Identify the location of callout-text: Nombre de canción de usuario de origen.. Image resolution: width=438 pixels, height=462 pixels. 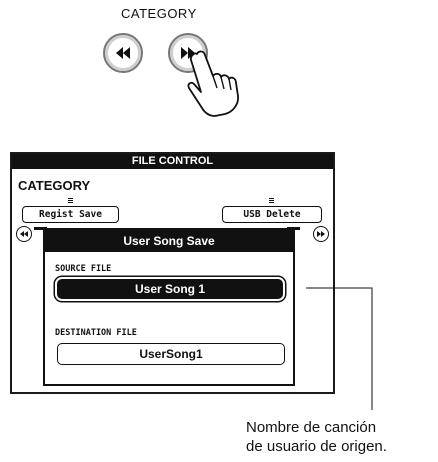
(341, 437).